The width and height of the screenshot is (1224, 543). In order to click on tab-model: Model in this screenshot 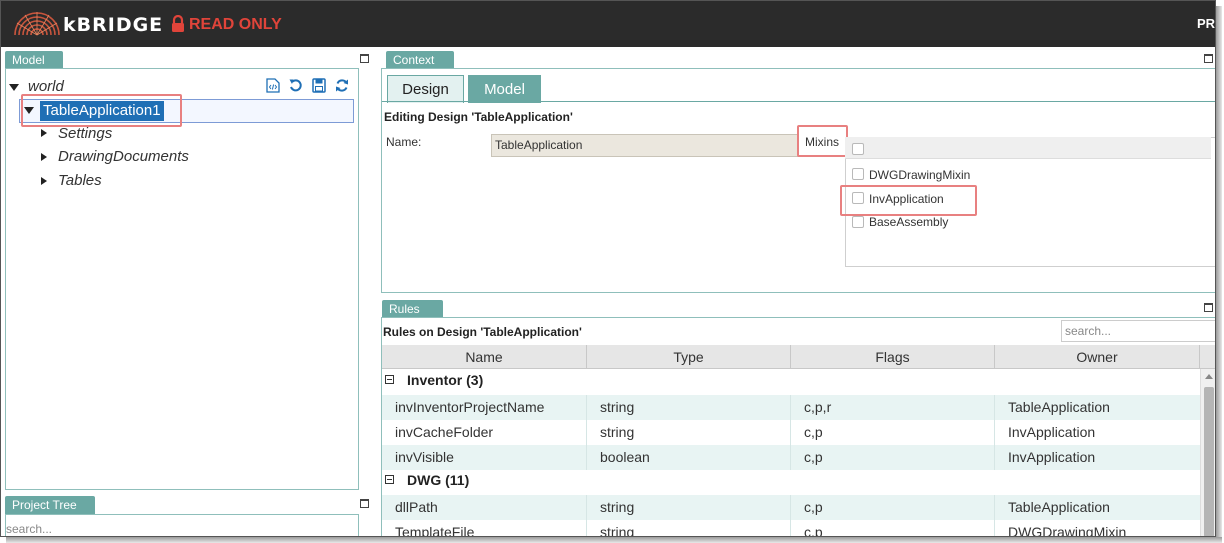, I will do `click(504, 89)`.